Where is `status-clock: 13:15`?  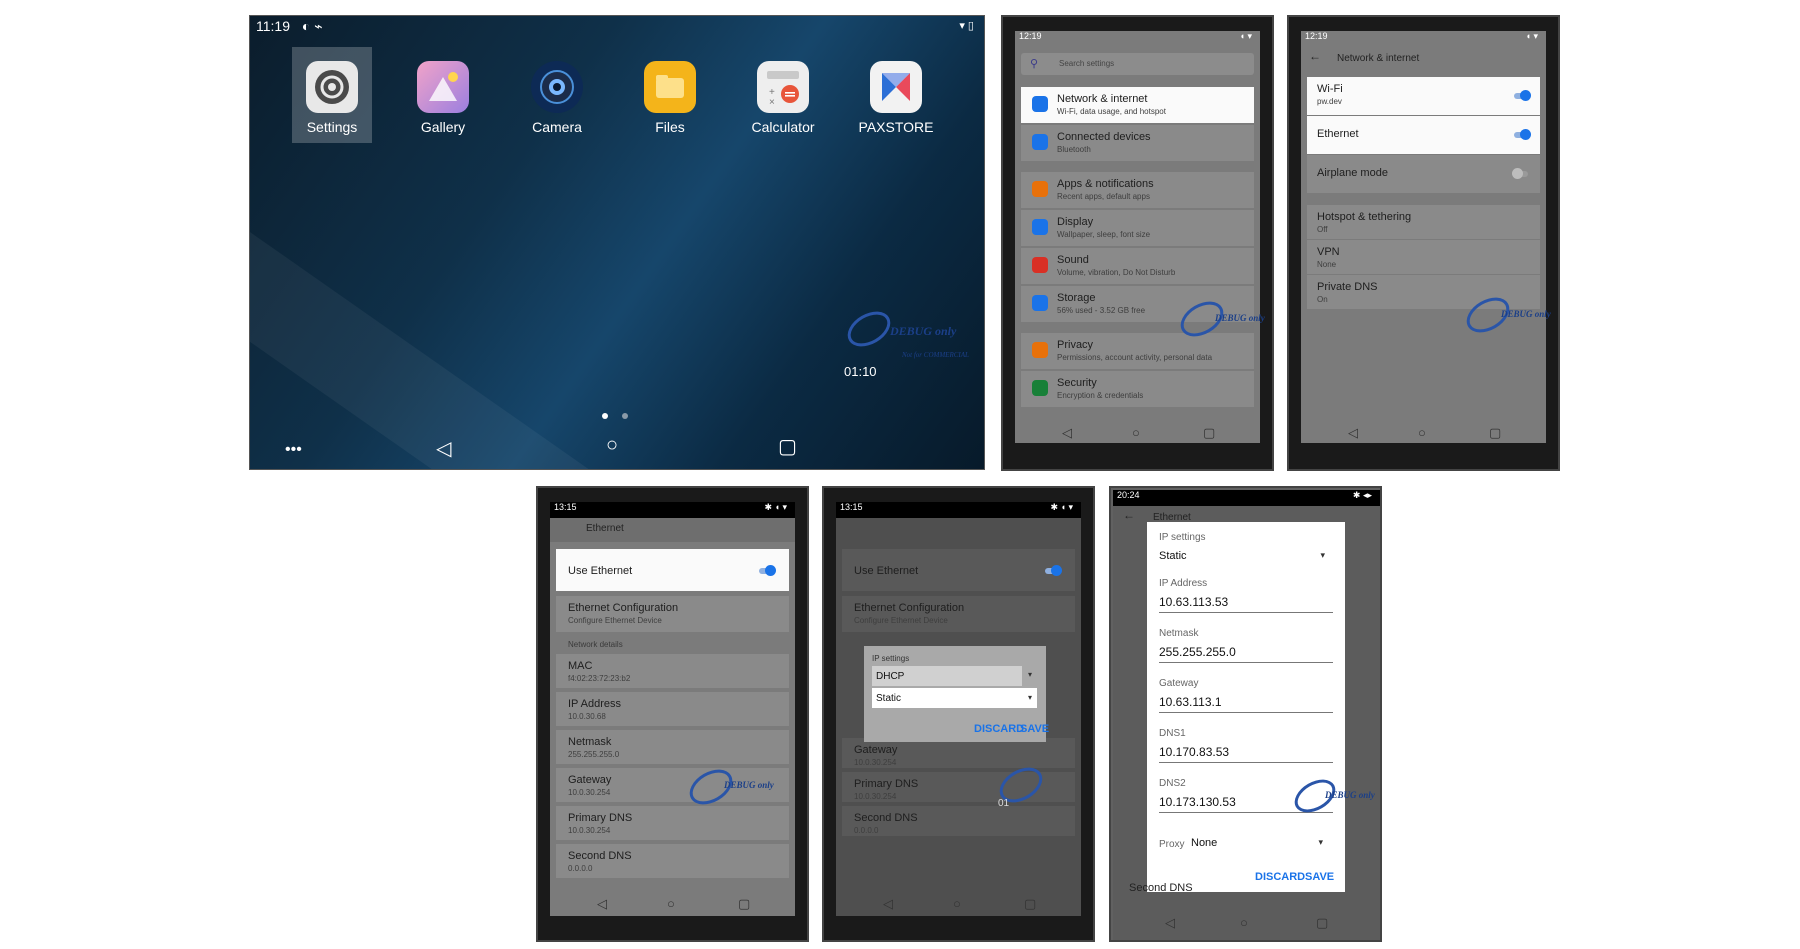
status-clock: 13:15 is located at coordinates (851, 507).